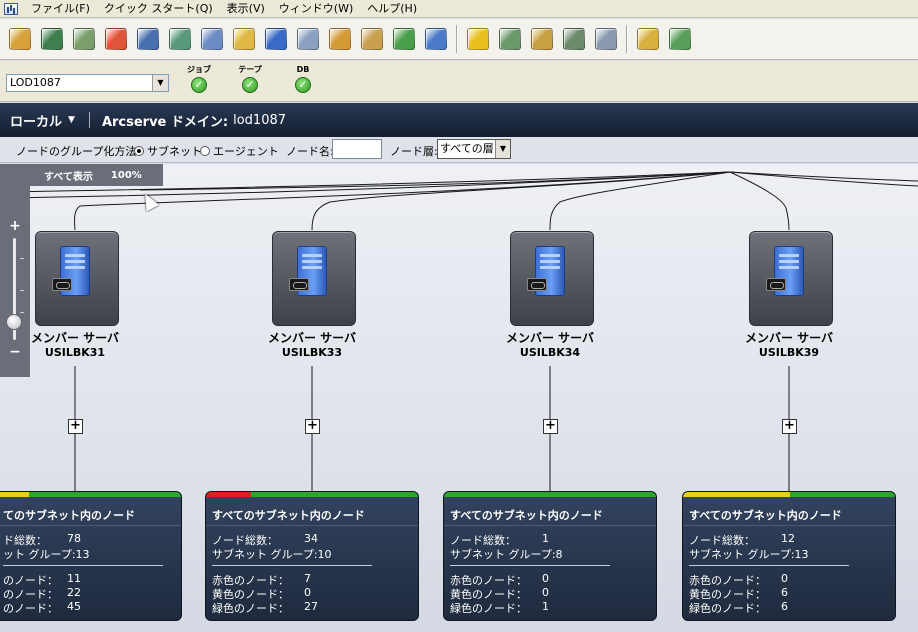 The image size is (918, 632). I want to click on status-tape-label: テープ, so click(250, 69).